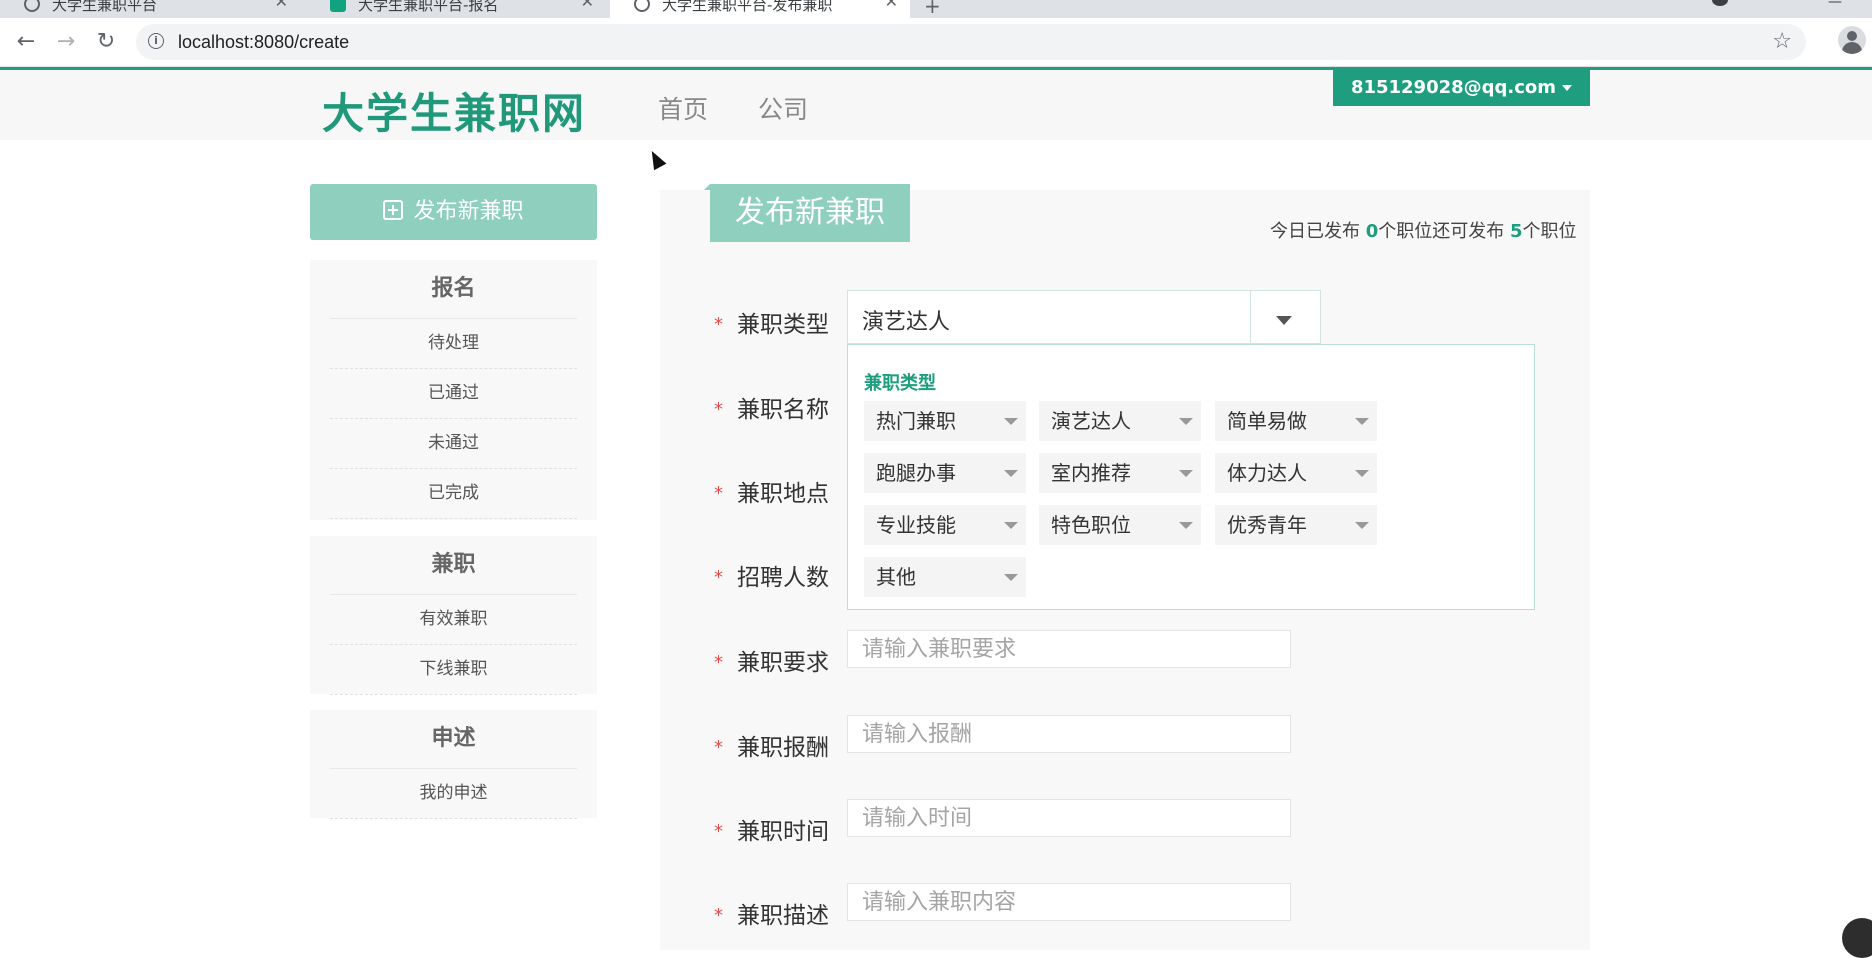  Describe the element at coordinates (1069, 734) in the screenshot. I see `salary-input` at that location.